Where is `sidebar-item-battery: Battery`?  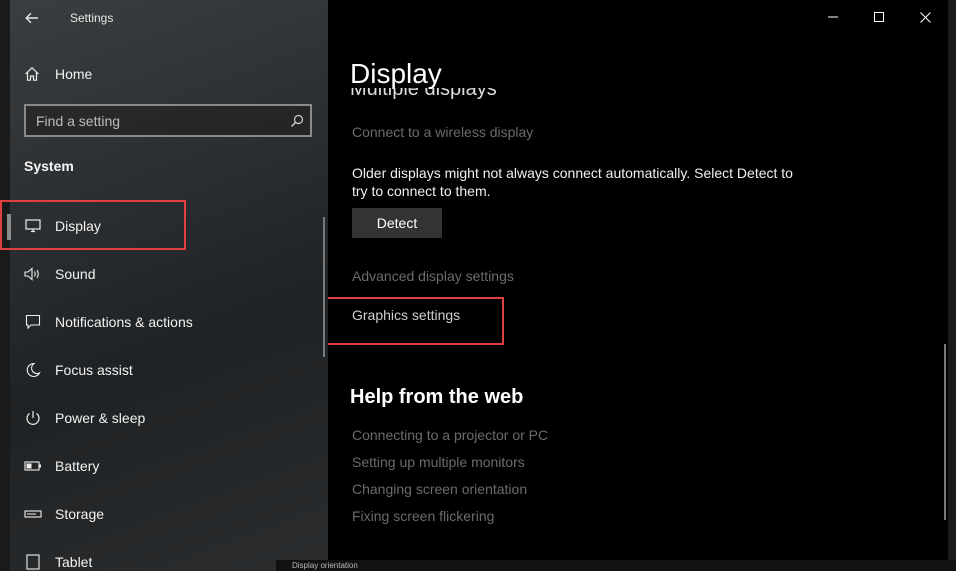
sidebar-item-battery: Battery is located at coordinates (160, 466).